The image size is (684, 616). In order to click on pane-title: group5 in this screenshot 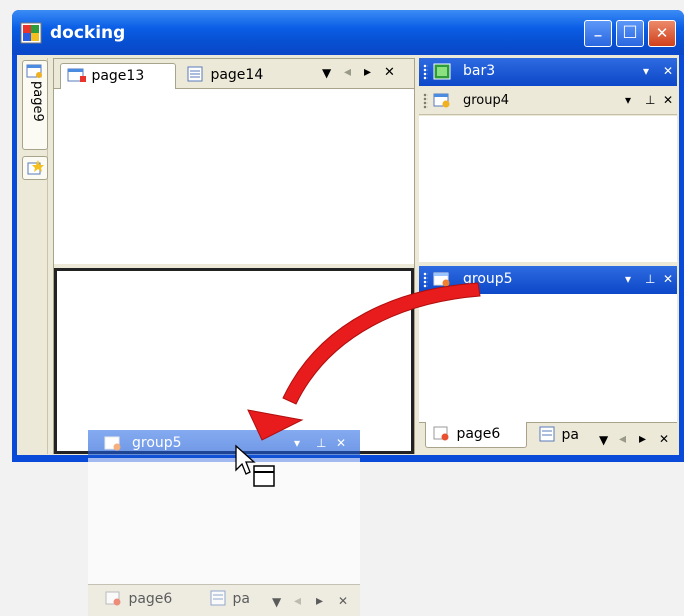, I will do `click(488, 279)`.